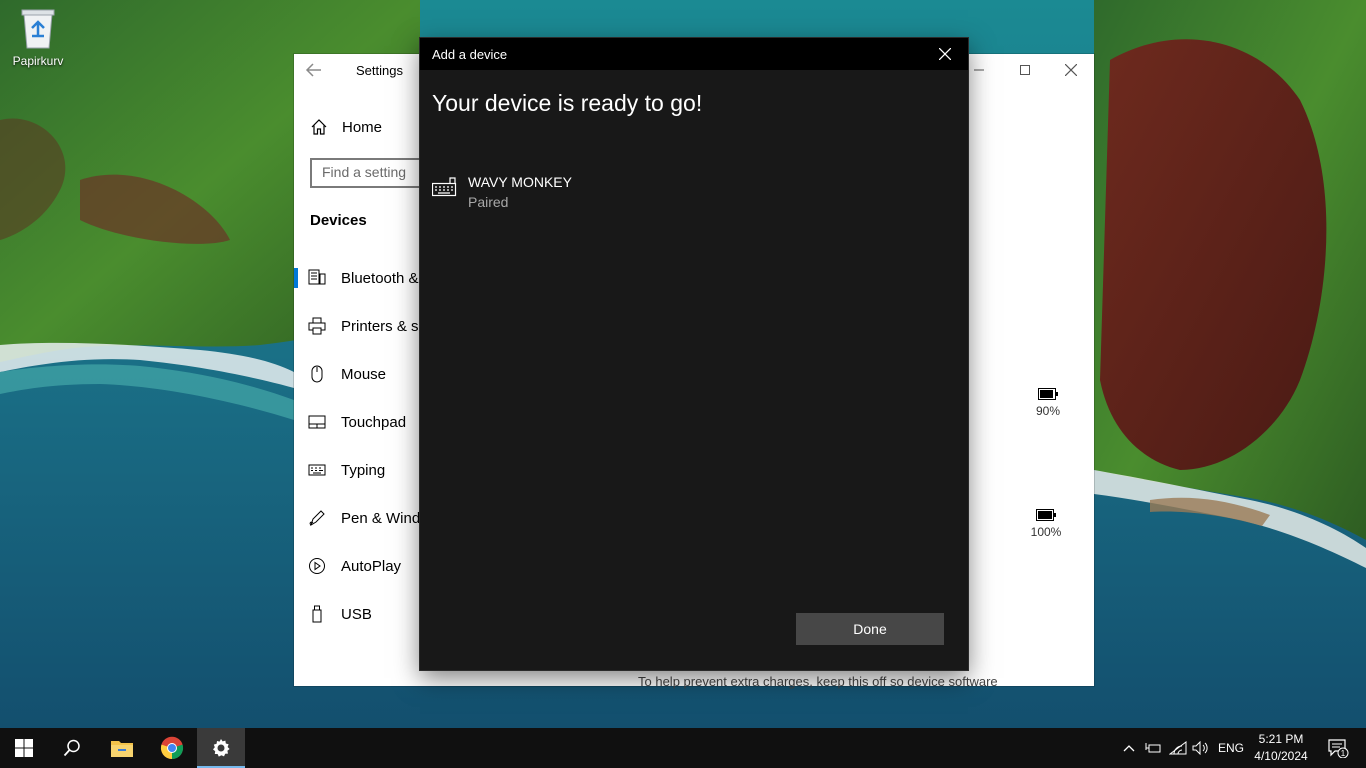  Describe the element at coordinates (338, 220) in the screenshot. I see `nav-section-title: Devices` at that location.